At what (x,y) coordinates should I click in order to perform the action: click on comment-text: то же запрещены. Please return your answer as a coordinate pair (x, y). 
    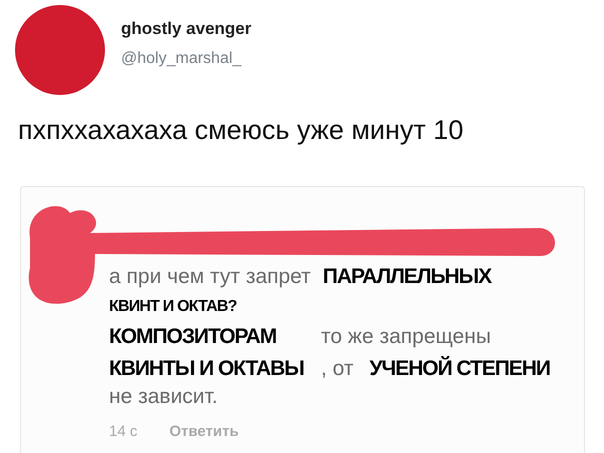
    Looking at the image, I should click on (406, 336).